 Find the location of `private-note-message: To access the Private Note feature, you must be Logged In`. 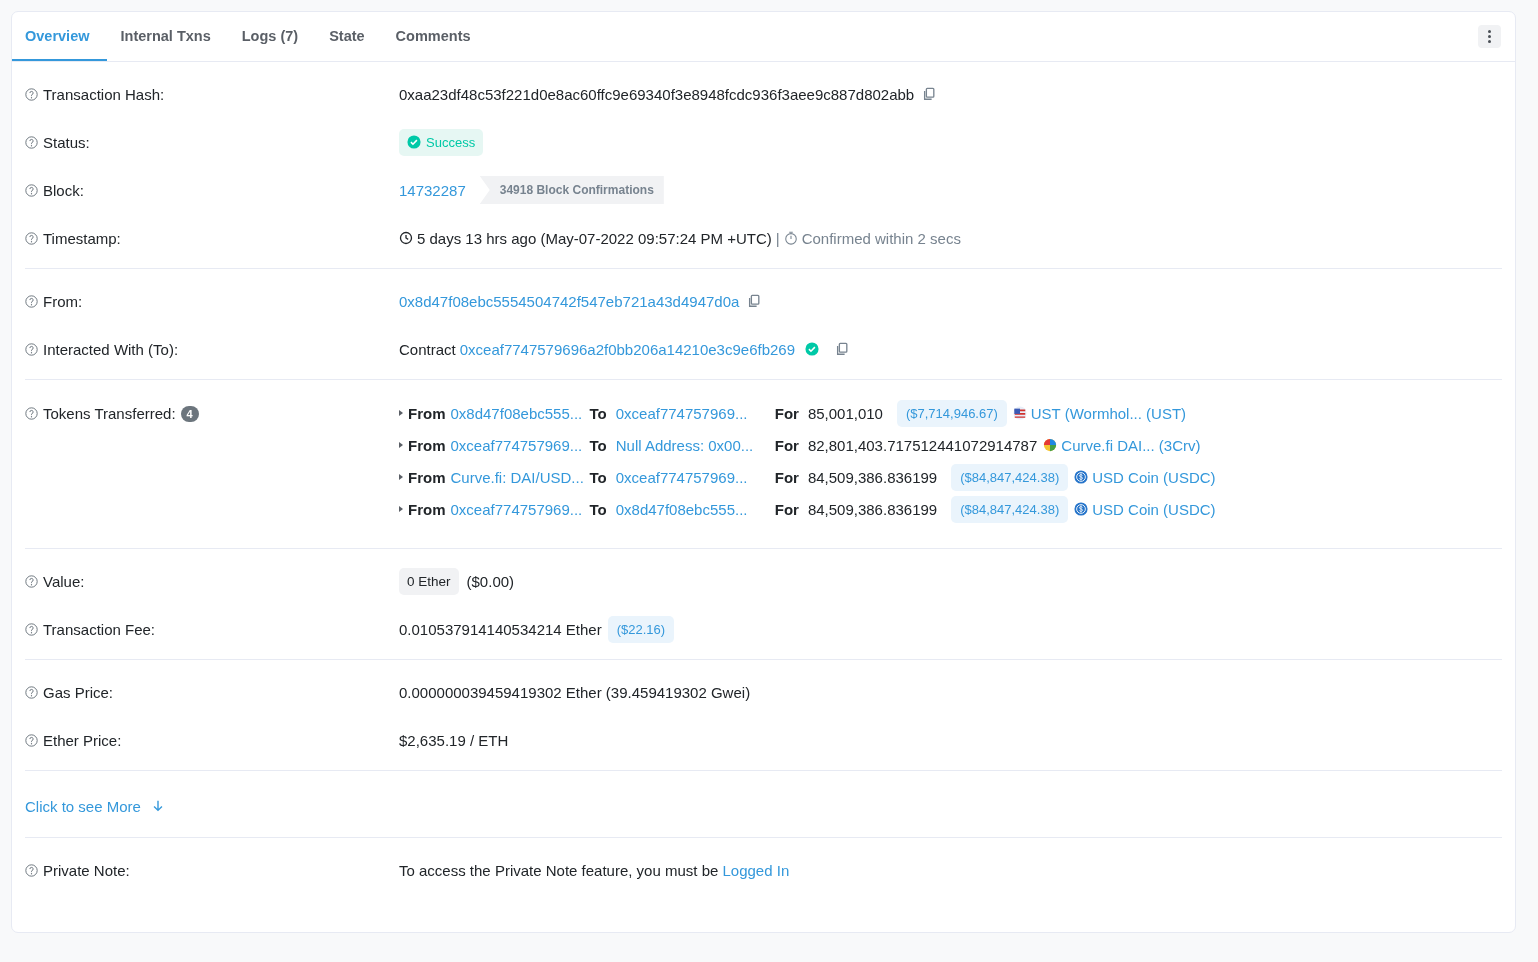

private-note-message: To access the Private Note feature, you must be Logged In is located at coordinates (594, 870).